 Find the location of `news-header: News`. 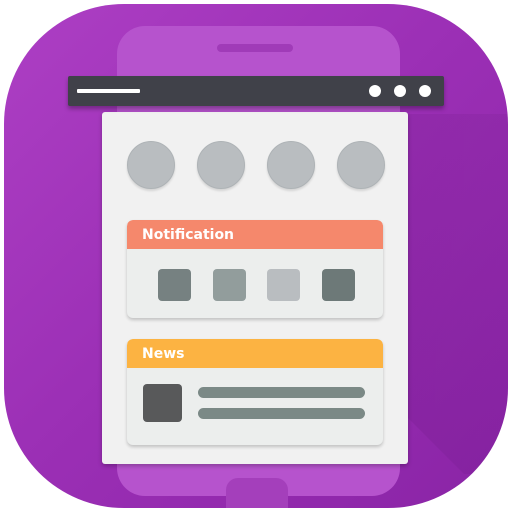

news-header: News is located at coordinates (255, 353).